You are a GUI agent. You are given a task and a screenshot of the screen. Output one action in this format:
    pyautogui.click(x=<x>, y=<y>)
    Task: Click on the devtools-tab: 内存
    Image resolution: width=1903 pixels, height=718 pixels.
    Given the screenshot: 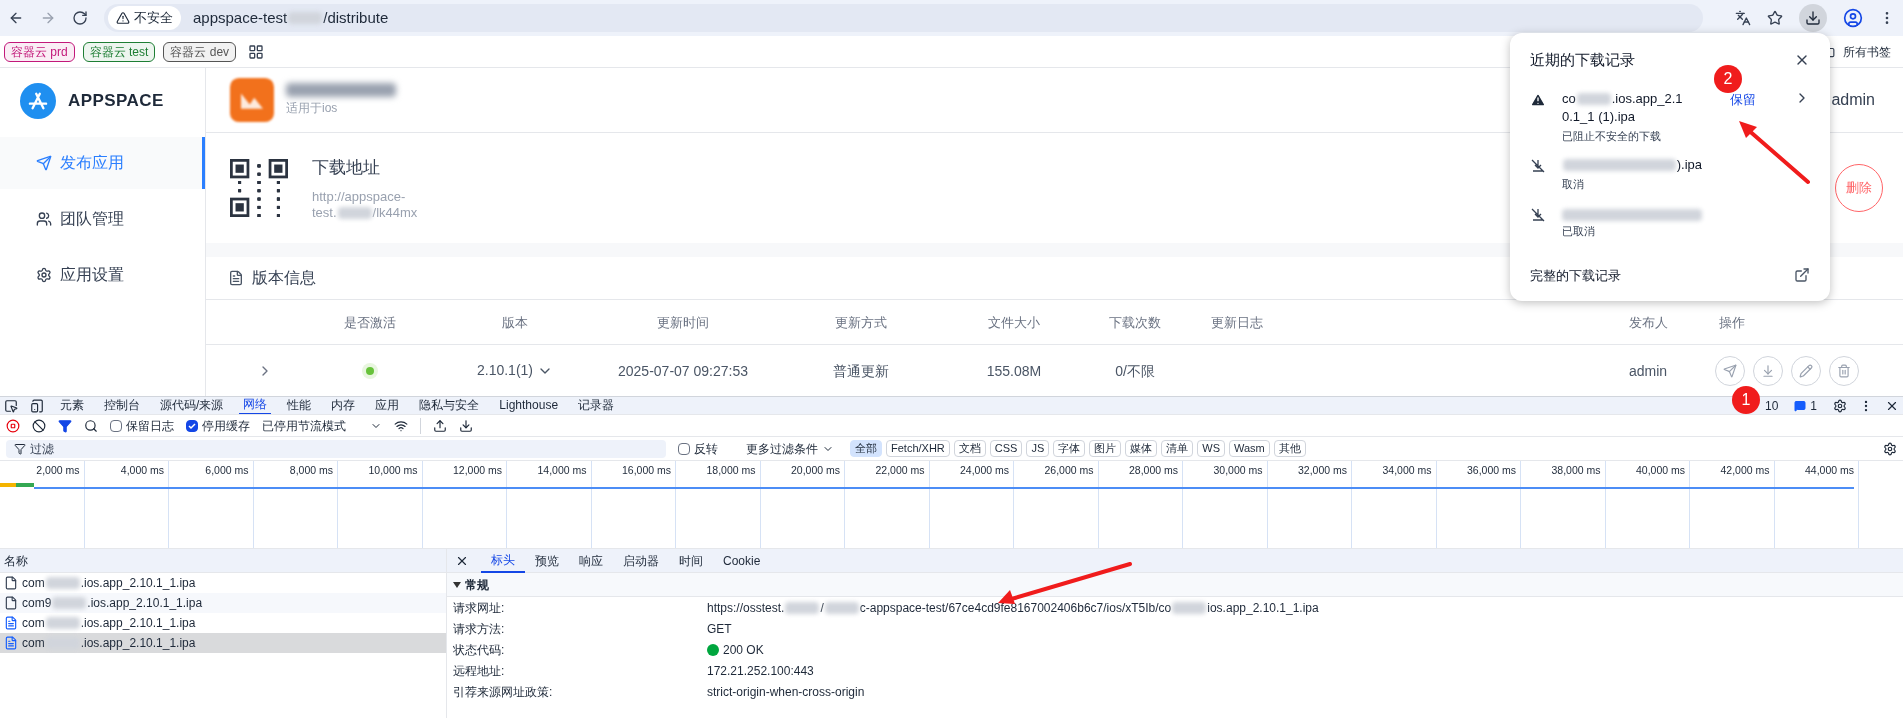 What is the action you would take?
    pyautogui.click(x=343, y=405)
    